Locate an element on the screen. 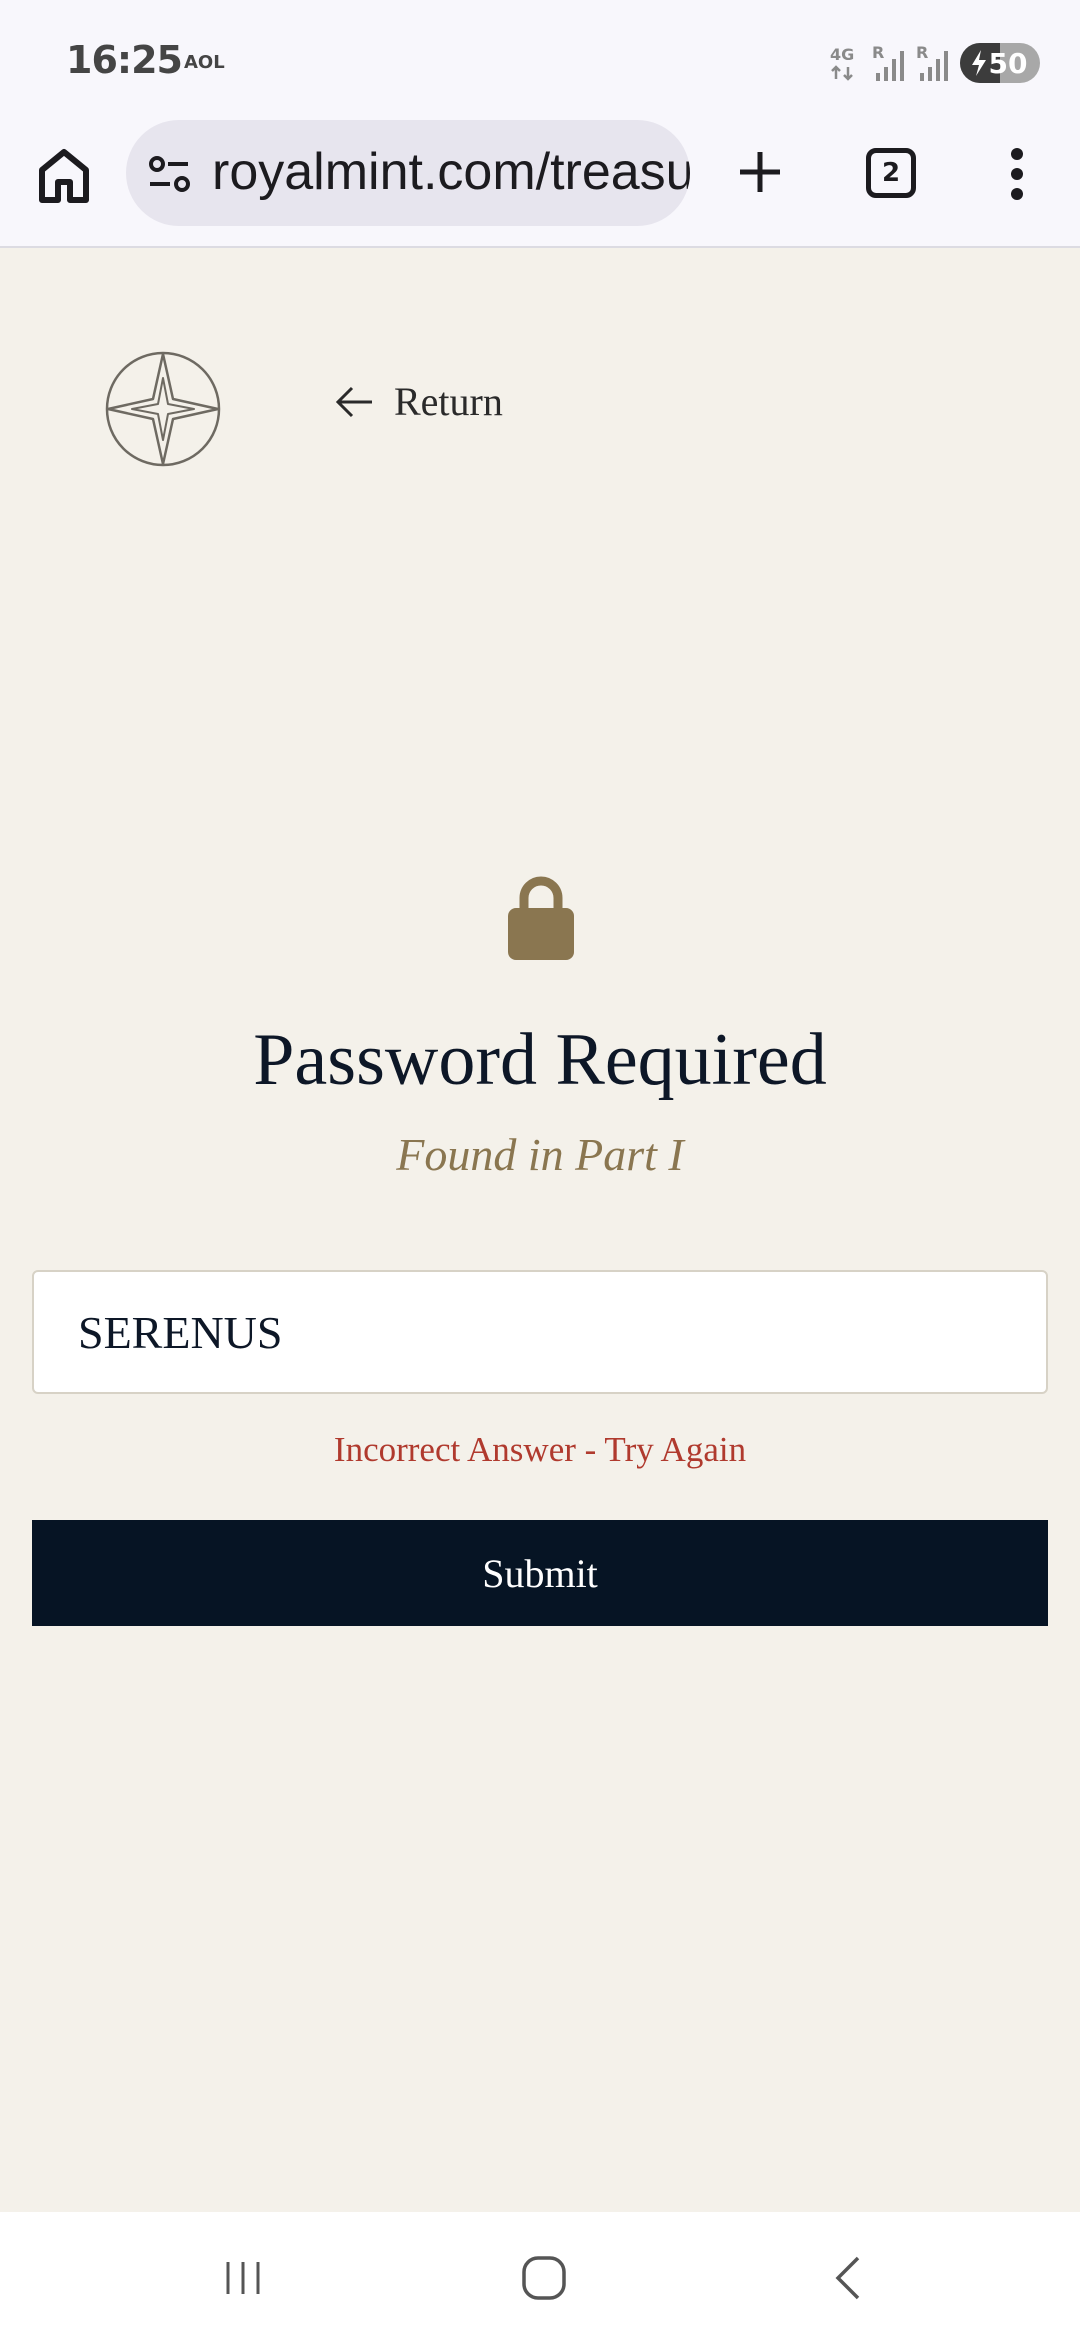 This screenshot has height=2340, width=1080. battery-indicator: 50 is located at coordinates (1000, 63).